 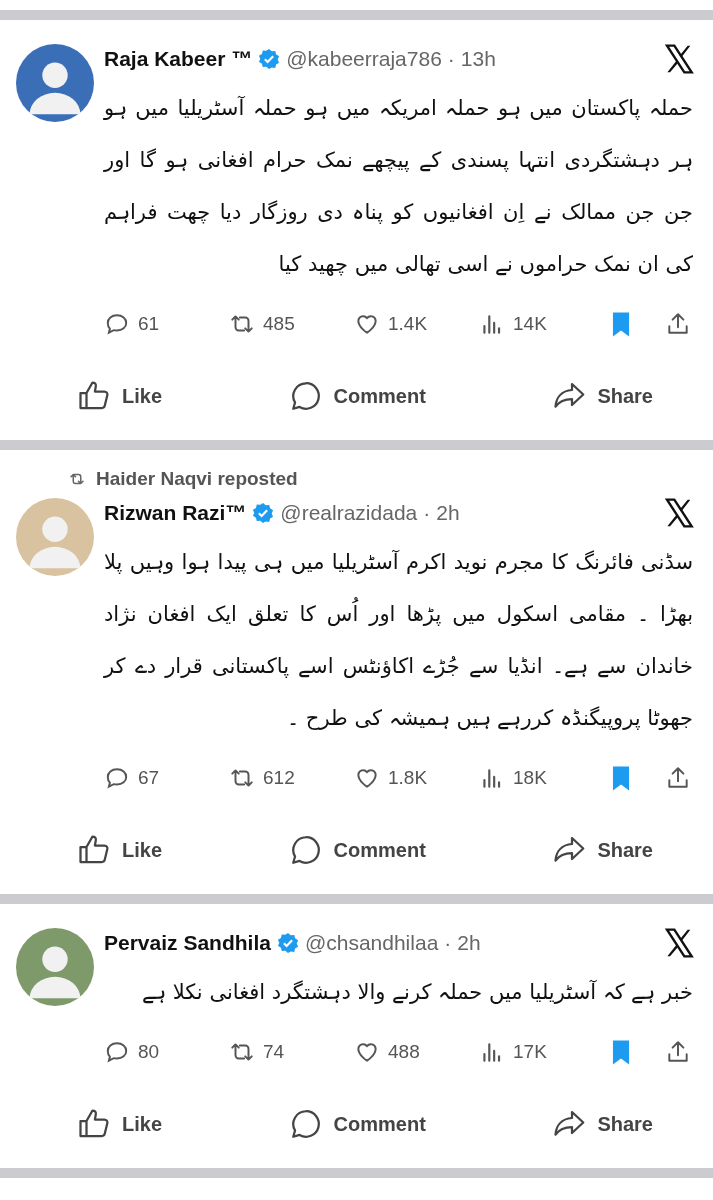 What do you see at coordinates (197, 479) in the screenshot?
I see `repost-label: Haider Naqvi reposted` at bounding box center [197, 479].